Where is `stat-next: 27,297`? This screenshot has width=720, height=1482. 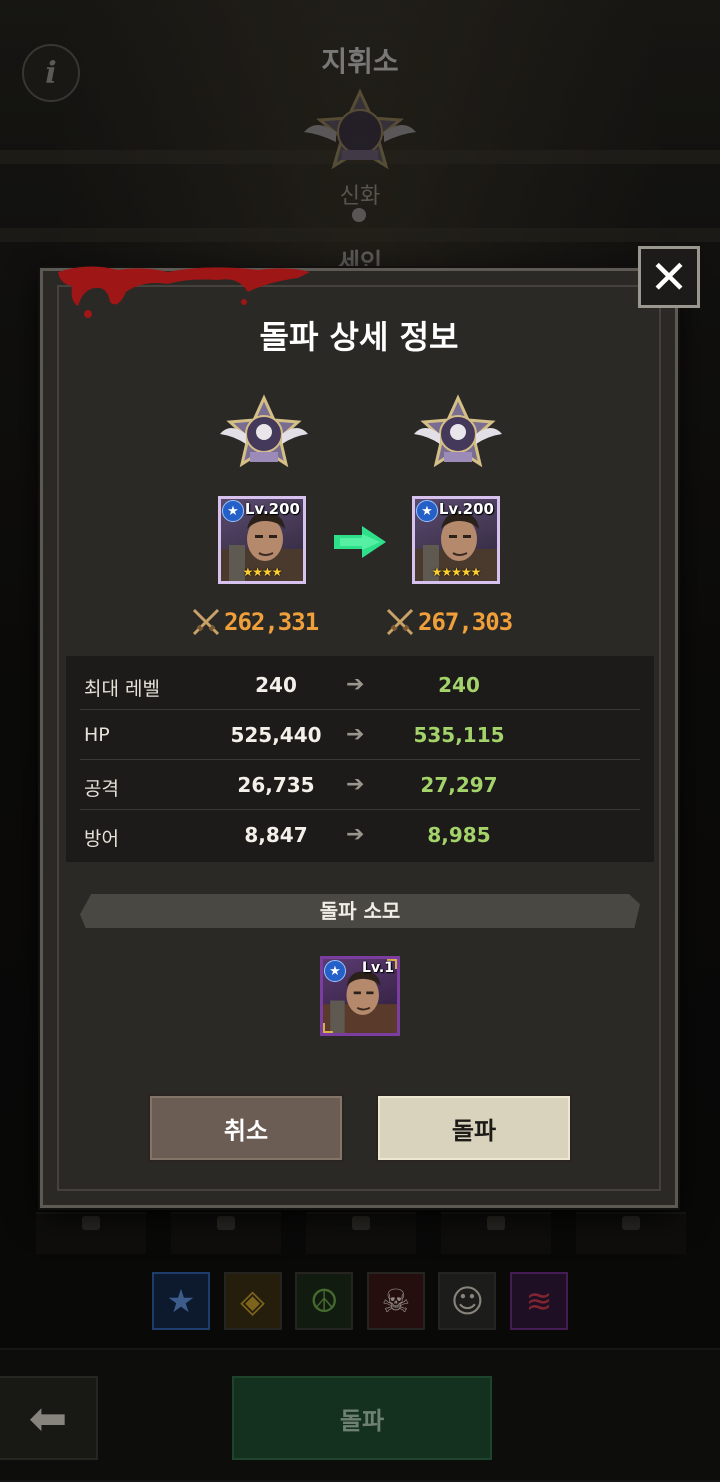
stat-next: 27,297 is located at coordinates (459, 785).